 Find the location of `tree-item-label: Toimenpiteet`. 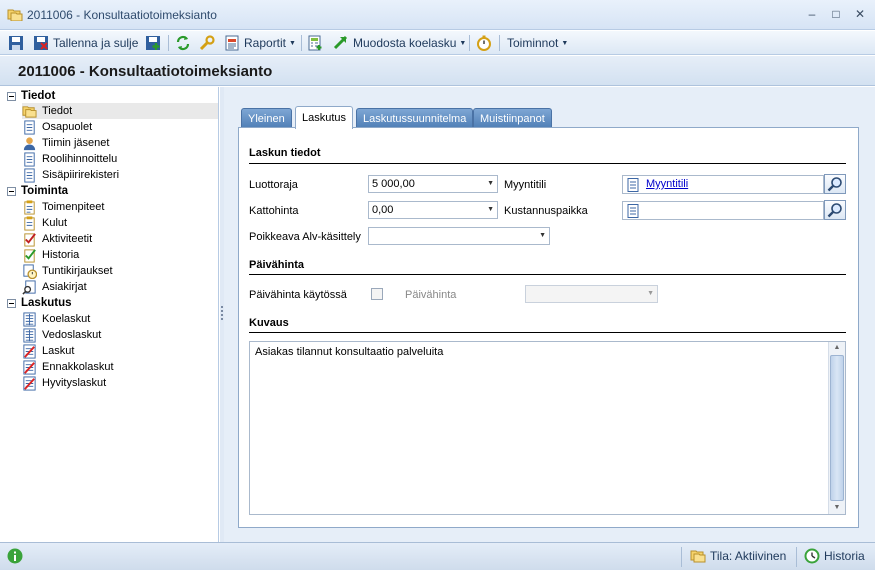

tree-item-label: Toimenpiteet is located at coordinates (73, 207).